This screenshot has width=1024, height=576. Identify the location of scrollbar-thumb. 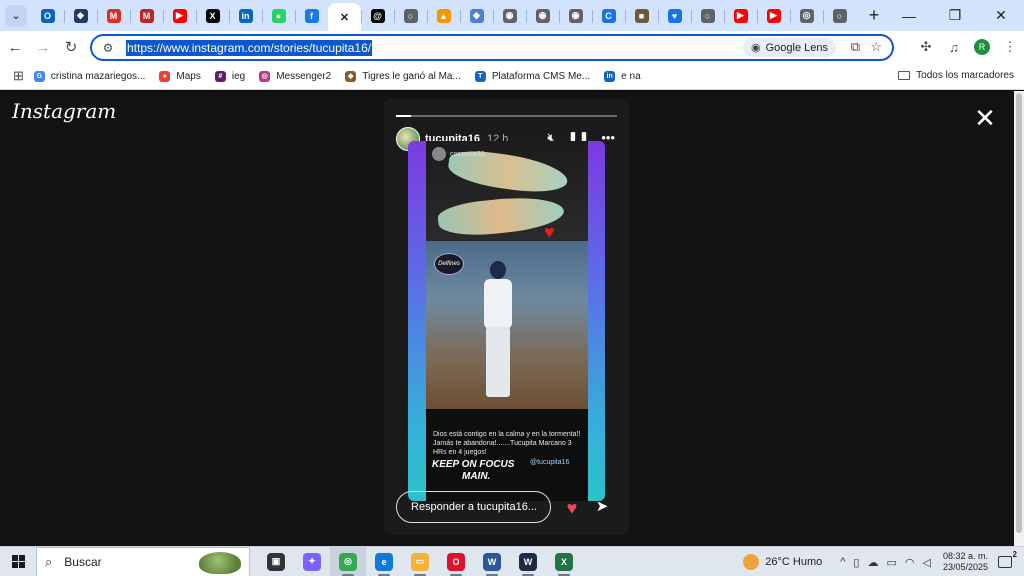
(1019, 313).